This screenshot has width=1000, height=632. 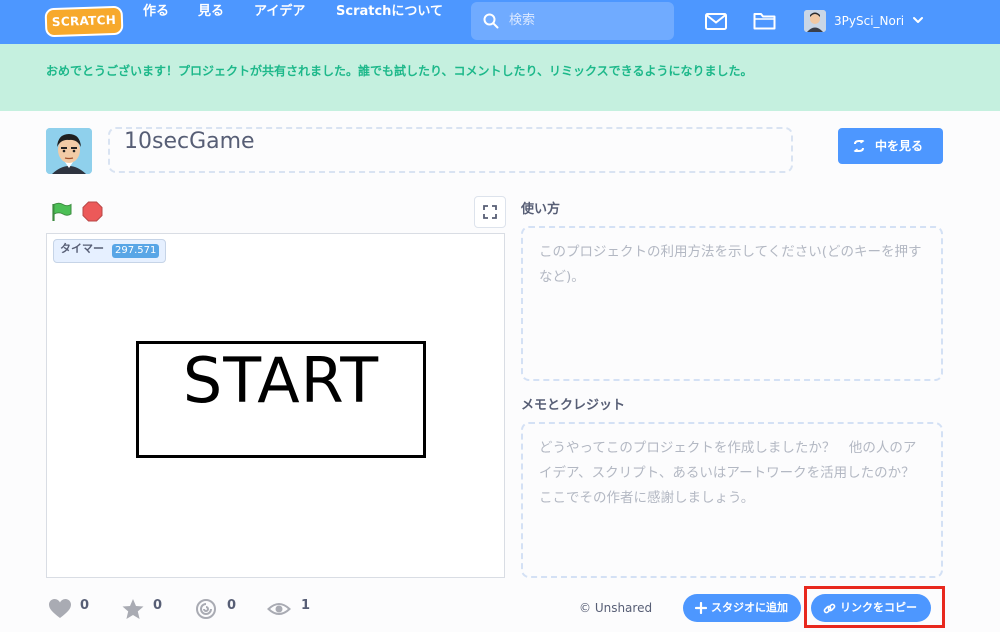 What do you see at coordinates (206, 609) in the screenshot?
I see `remix-spiral-icon` at bounding box center [206, 609].